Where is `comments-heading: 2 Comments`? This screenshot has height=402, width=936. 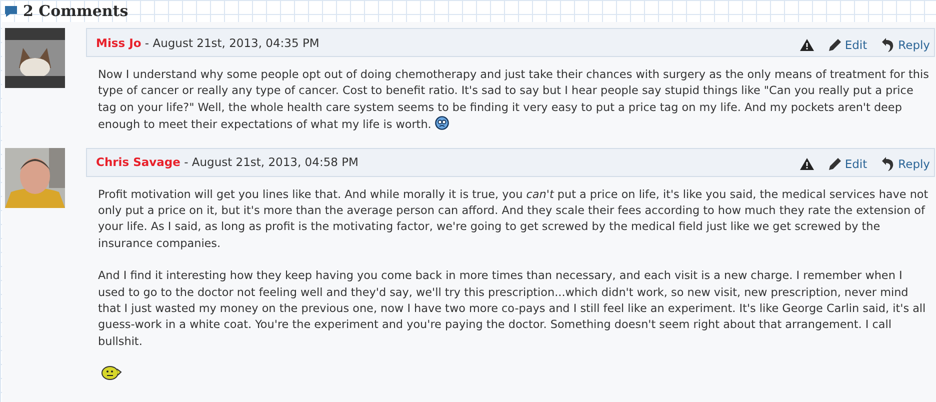 comments-heading: 2 Comments is located at coordinates (75, 11).